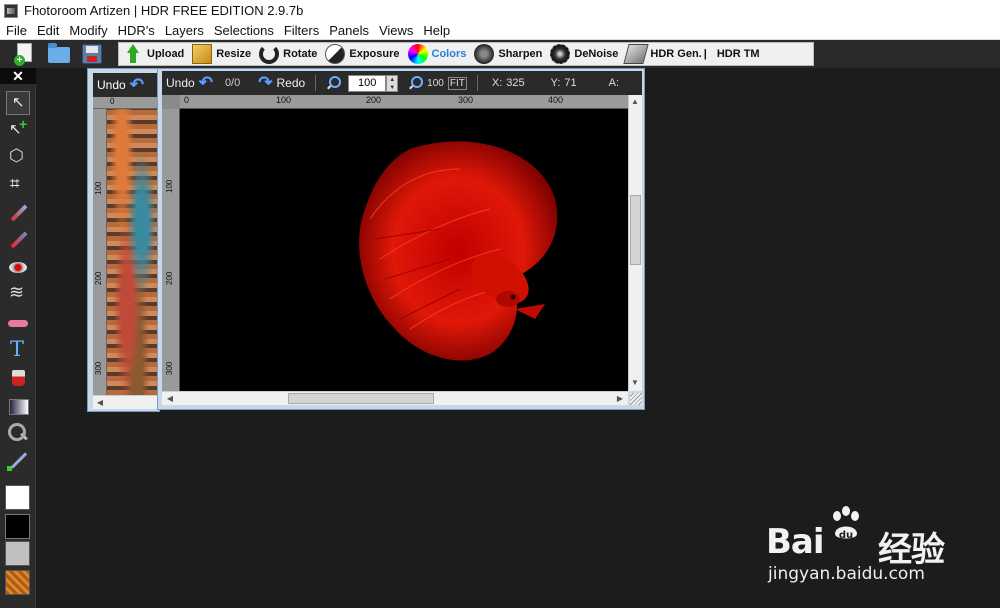 The height and width of the screenshot is (608, 1000). I want to click on smudge-icon, so click(18, 294).